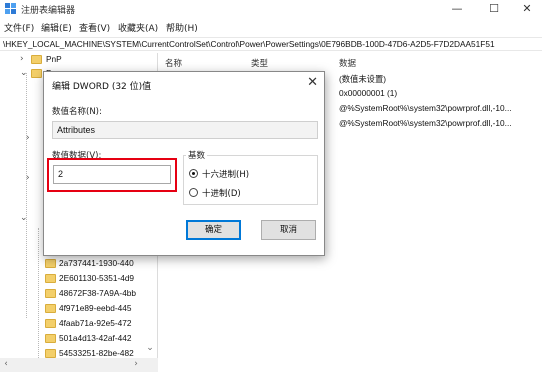 This screenshot has width=542, height=372. Describe the element at coordinates (494, 9) in the screenshot. I see `maximize-button: ☐` at that location.